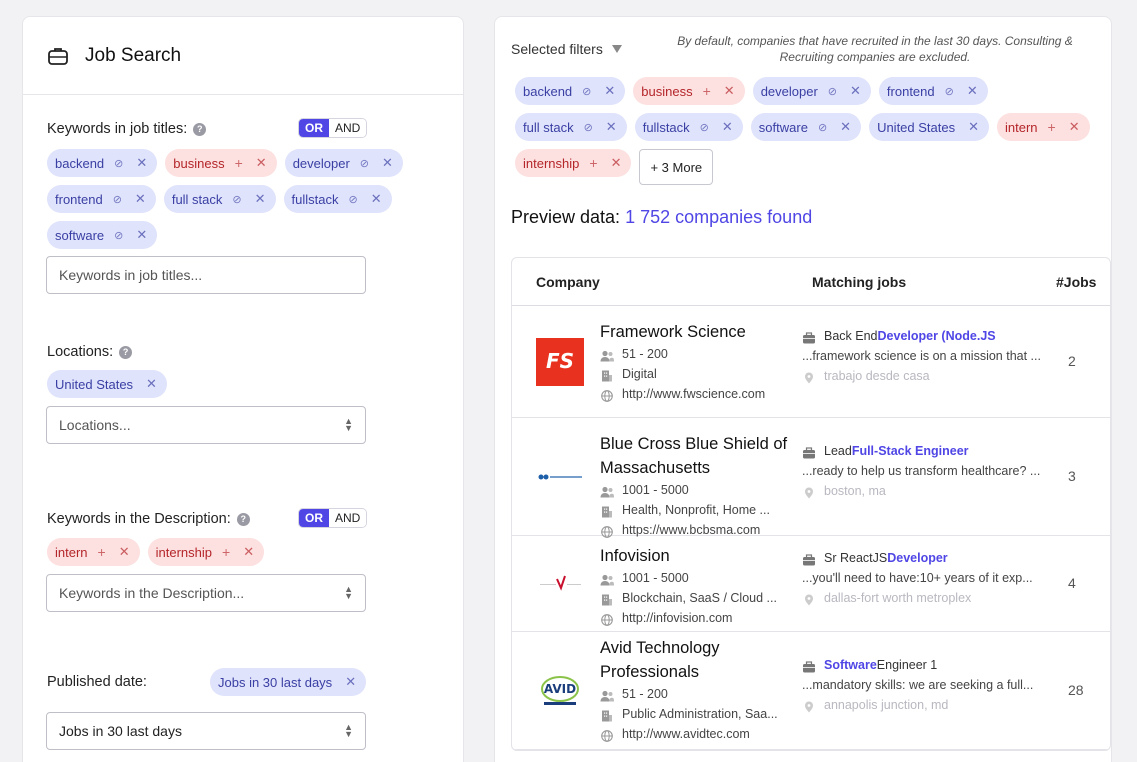  I want to click on chip-internship: internship + ✕, so click(573, 163).